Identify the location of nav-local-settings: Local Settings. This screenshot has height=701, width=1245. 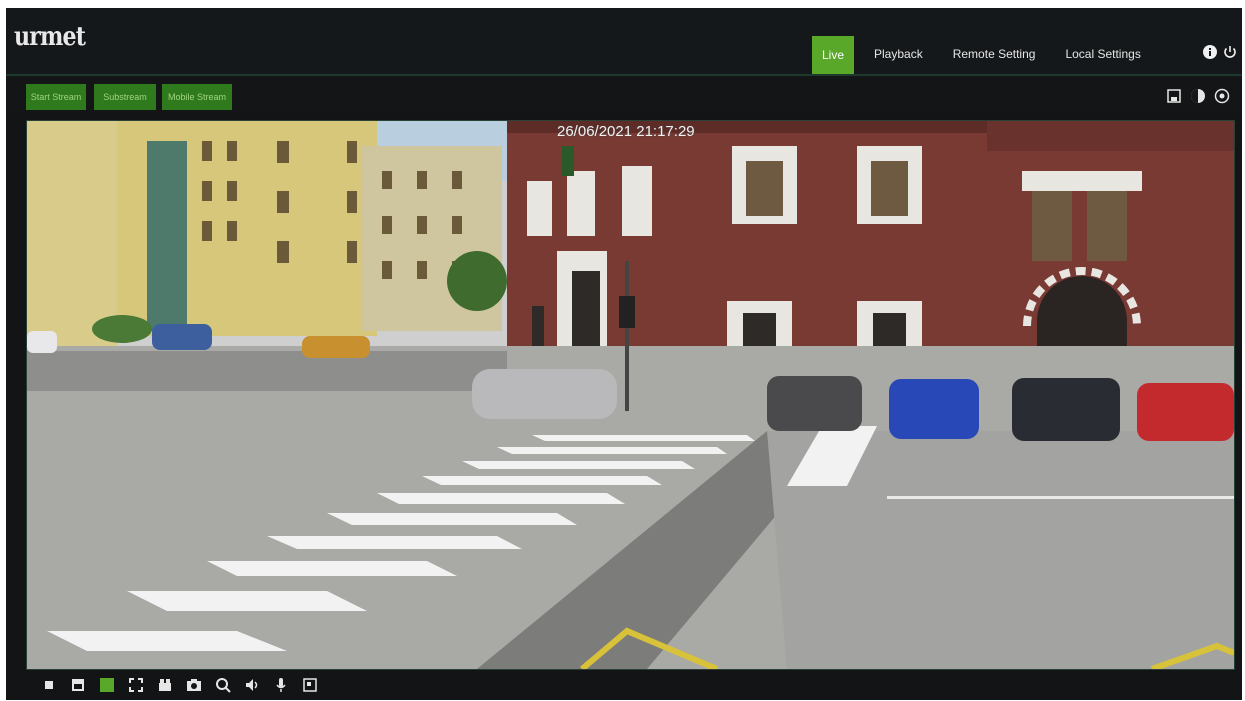
(1102, 54).